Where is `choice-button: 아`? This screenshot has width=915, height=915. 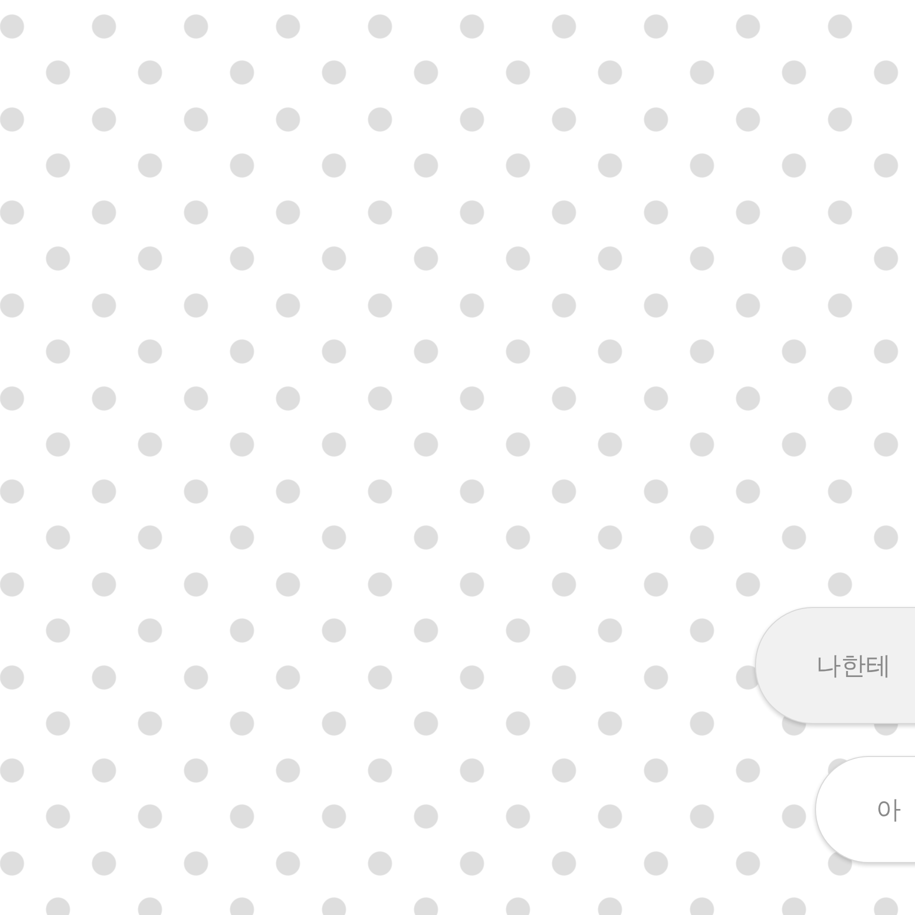 choice-button: 아 is located at coordinates (865, 809).